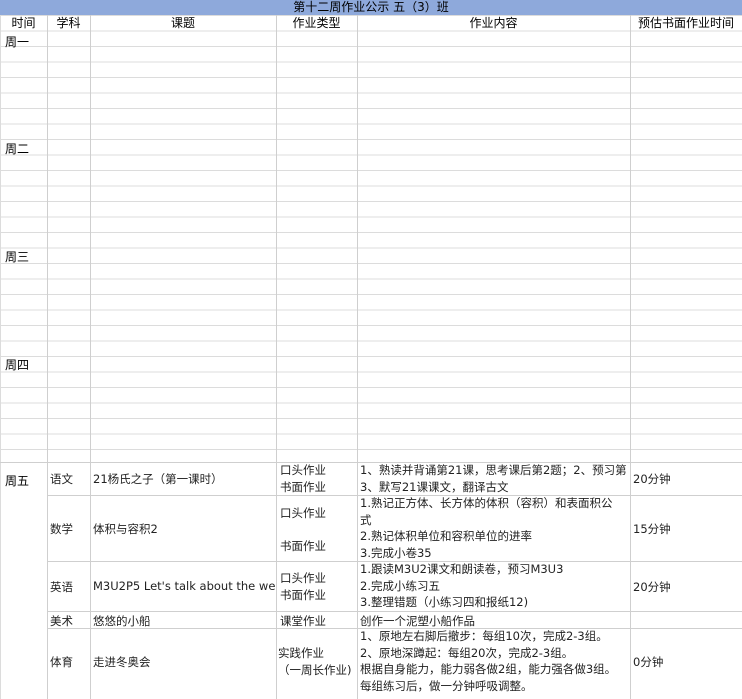  What do you see at coordinates (371, 8) in the screenshot?
I see `sheet-title: 第十二周作业公示 五（3）班` at bounding box center [371, 8].